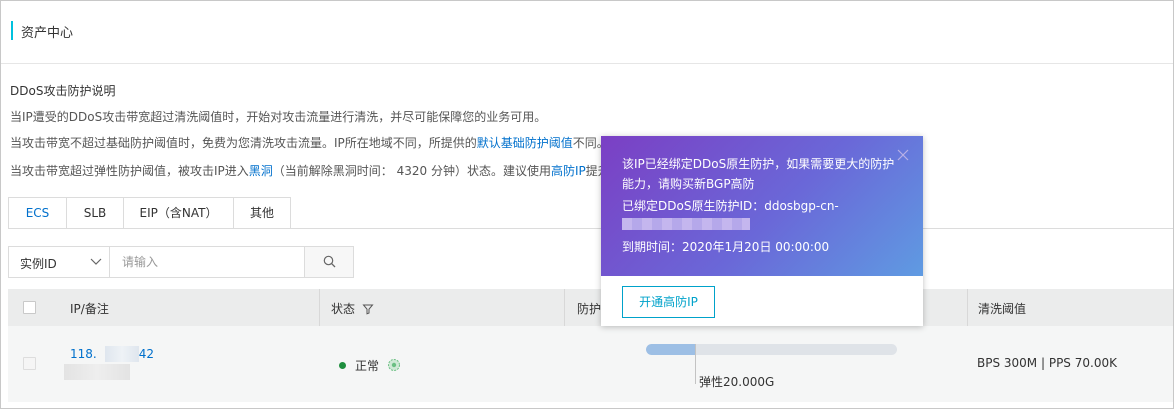  Describe the element at coordinates (29, 307) in the screenshot. I see `select-all-checkbox` at that location.